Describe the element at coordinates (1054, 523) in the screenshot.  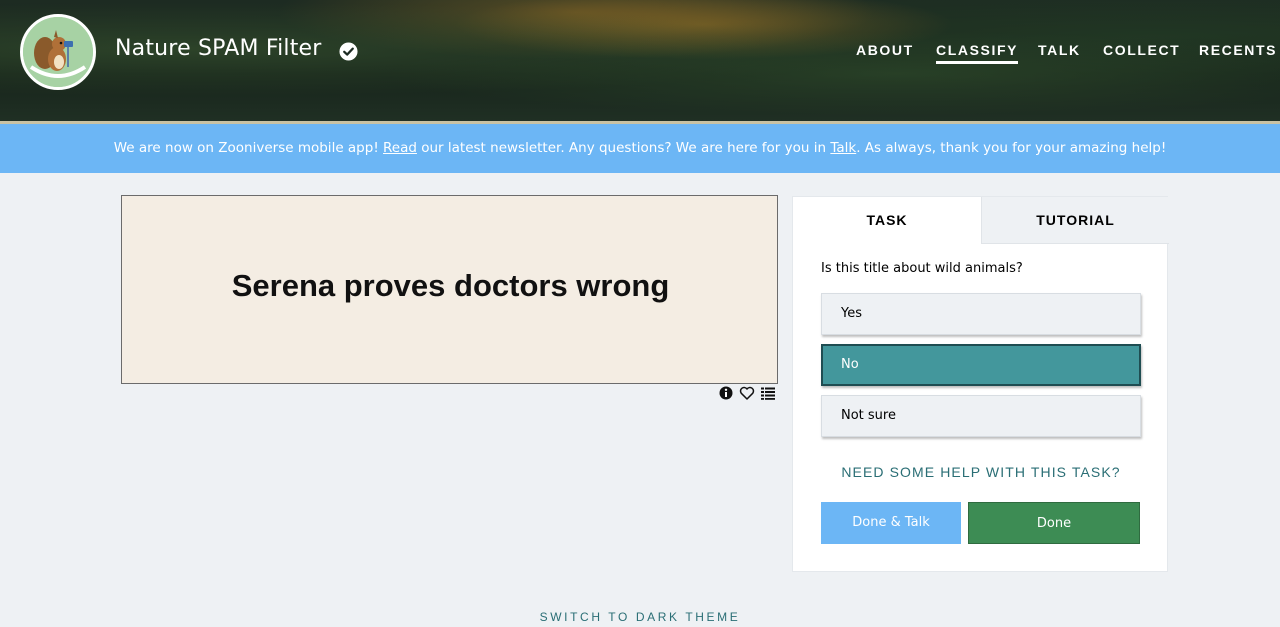
I see `done-button: Done` at that location.